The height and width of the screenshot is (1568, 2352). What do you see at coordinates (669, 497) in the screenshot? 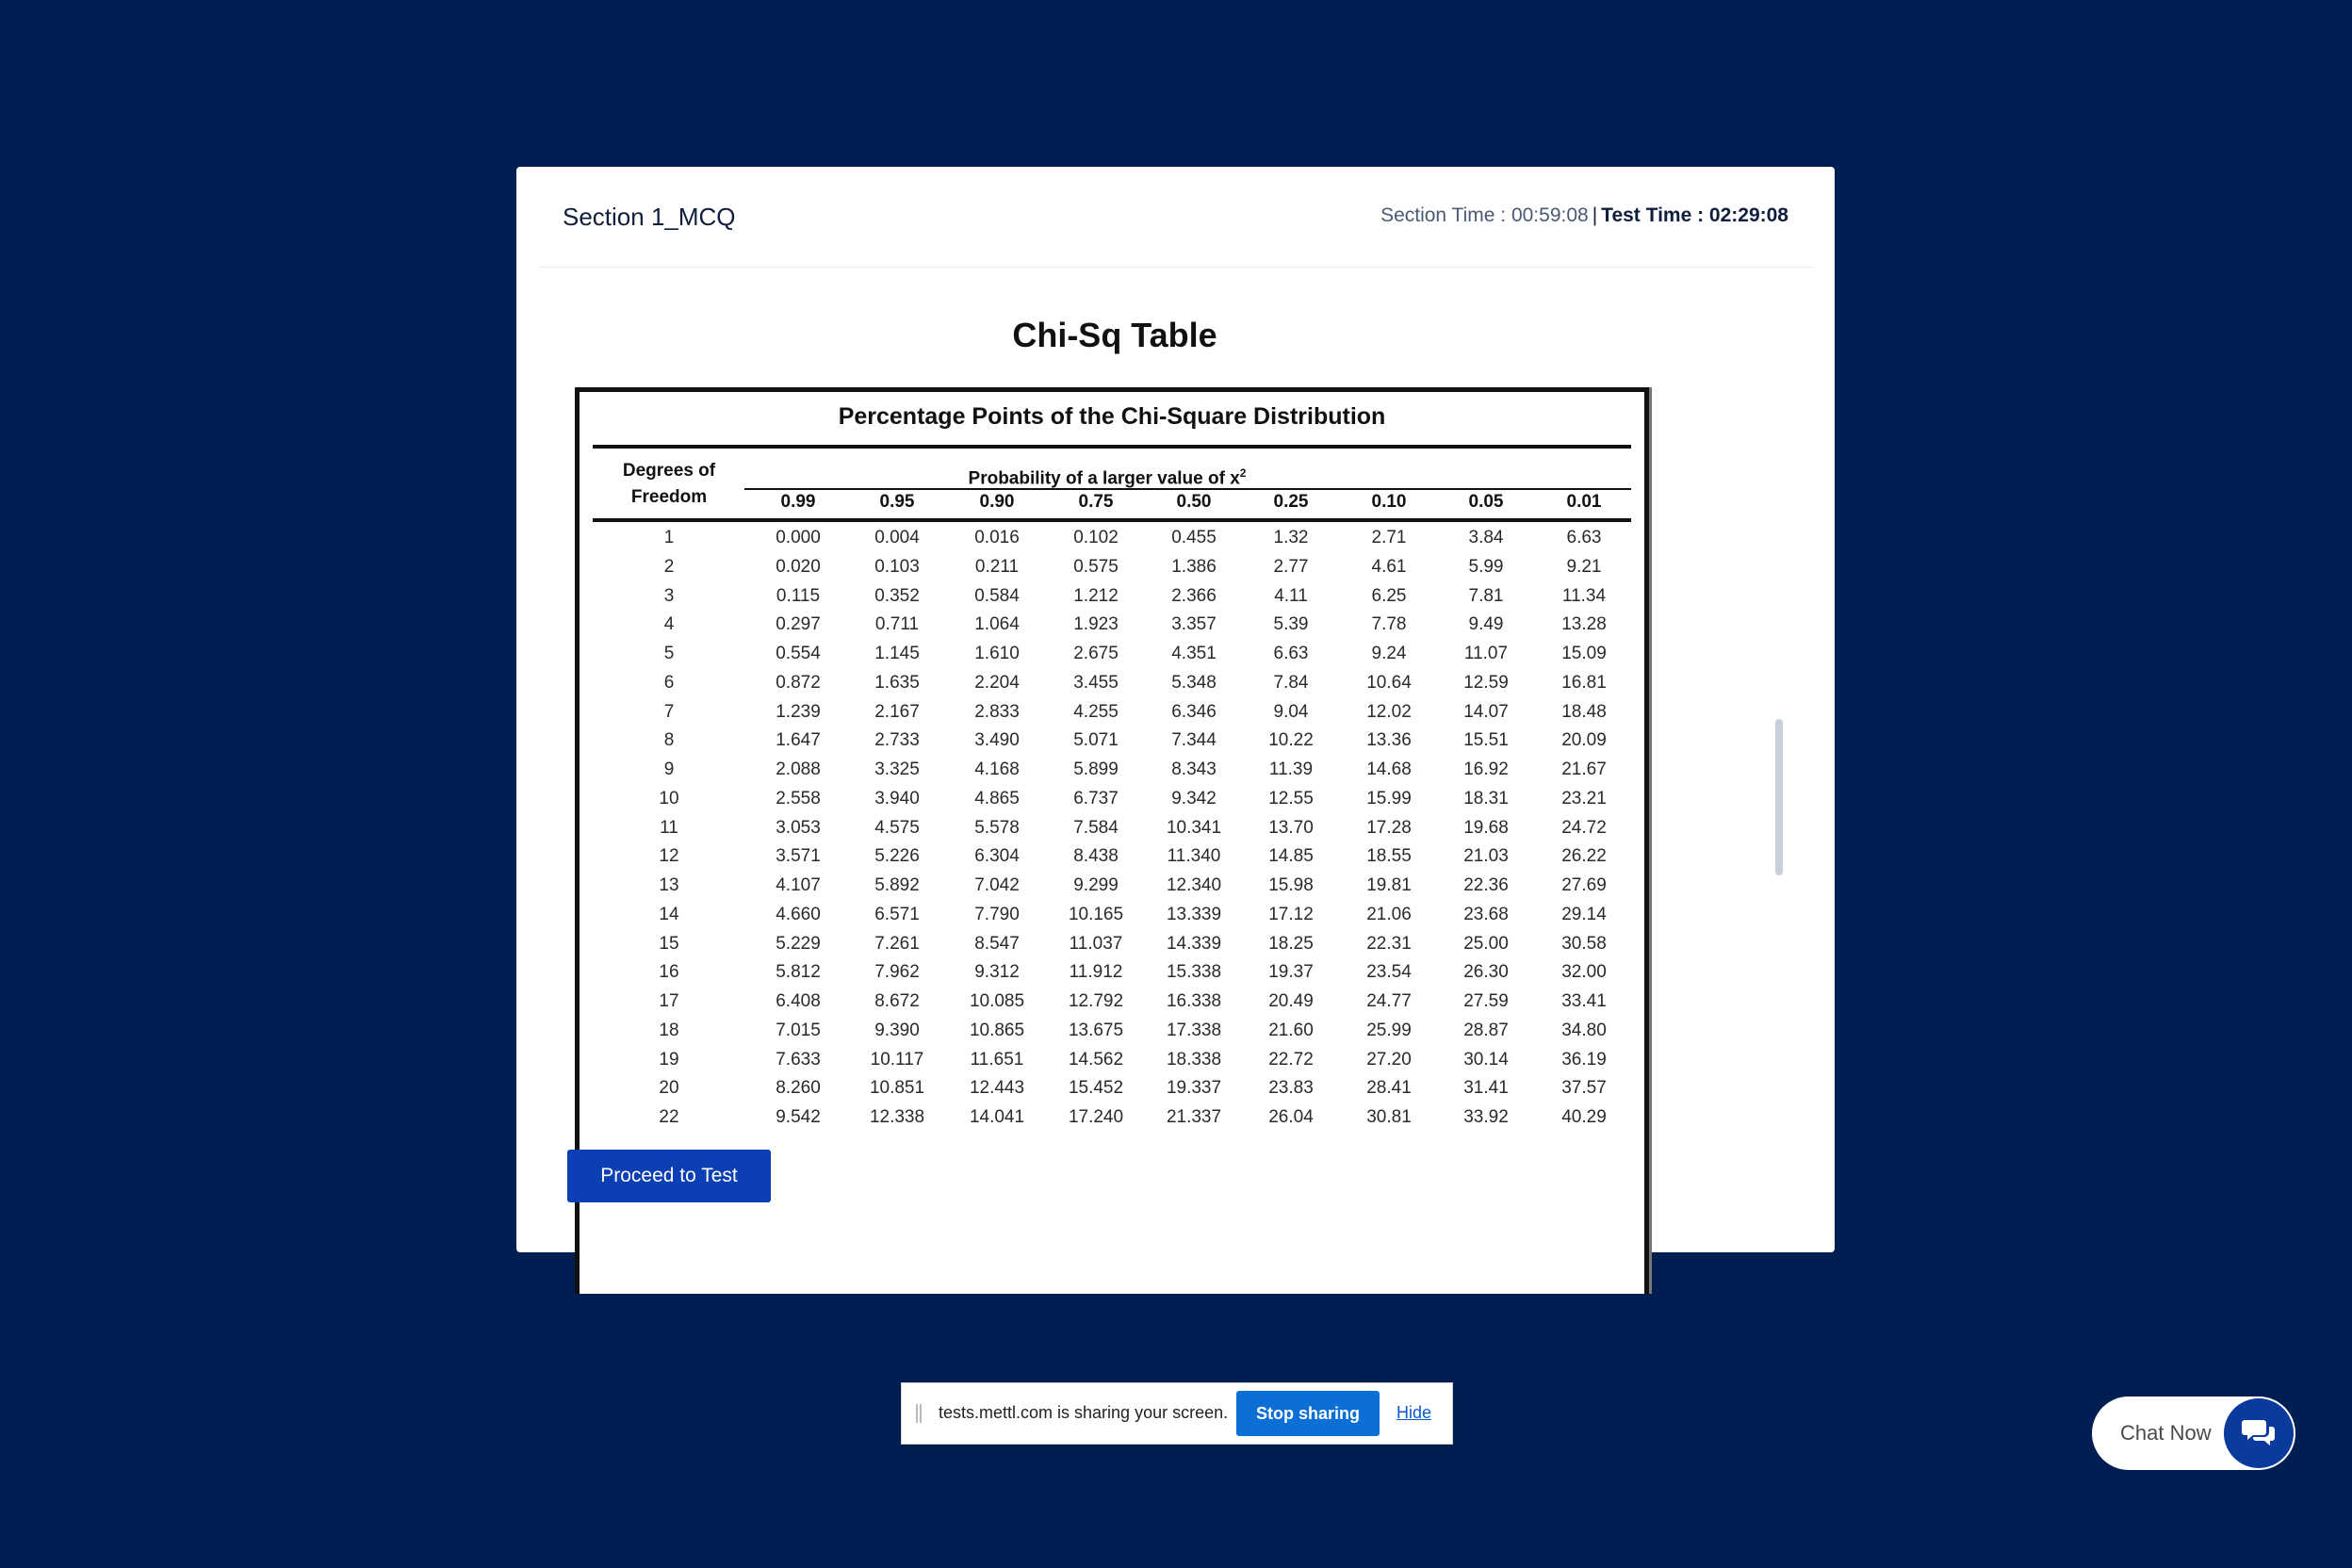
I see `df-header-line2: Freedom` at bounding box center [669, 497].